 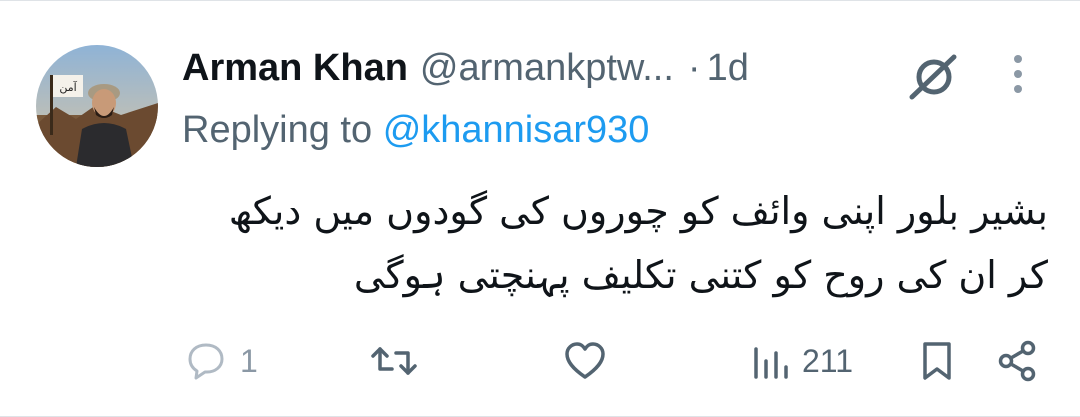 I want to click on reply-button: 1, so click(x=221, y=361).